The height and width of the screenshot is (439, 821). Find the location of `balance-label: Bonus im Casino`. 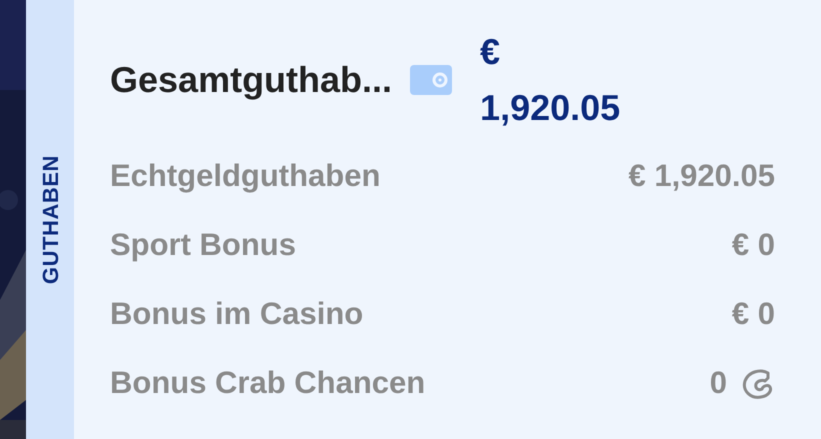

balance-label: Bonus im Casino is located at coordinates (237, 314).